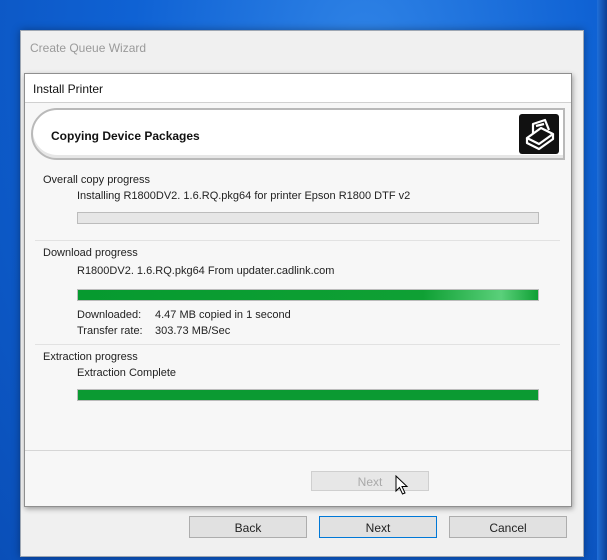 This screenshot has width=607, height=560. What do you see at coordinates (297, 379) in the screenshot?
I see `extraction-progress-section: Extraction progress Extraction Complete` at bounding box center [297, 379].